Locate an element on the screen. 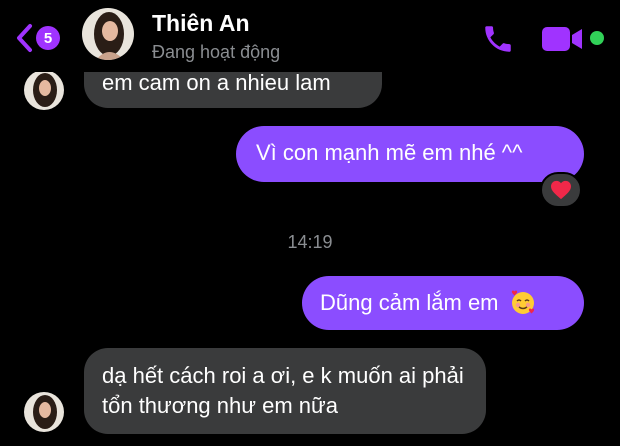  message-timestamp: 14:19 is located at coordinates (310, 242).